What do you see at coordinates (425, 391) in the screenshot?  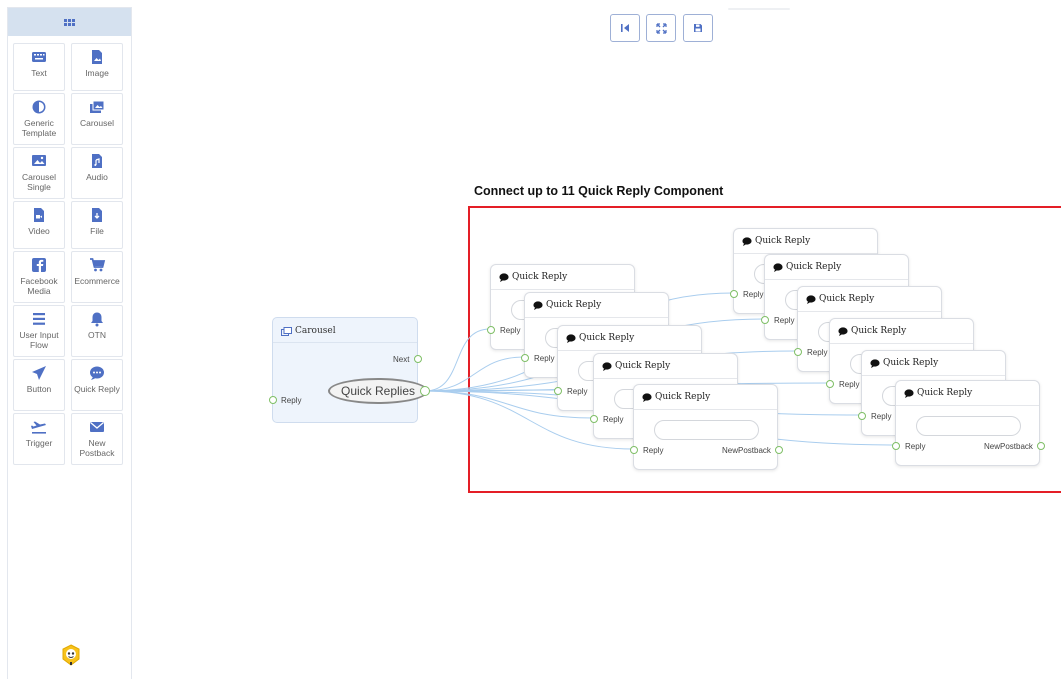 I see `quick-replies-port` at bounding box center [425, 391].